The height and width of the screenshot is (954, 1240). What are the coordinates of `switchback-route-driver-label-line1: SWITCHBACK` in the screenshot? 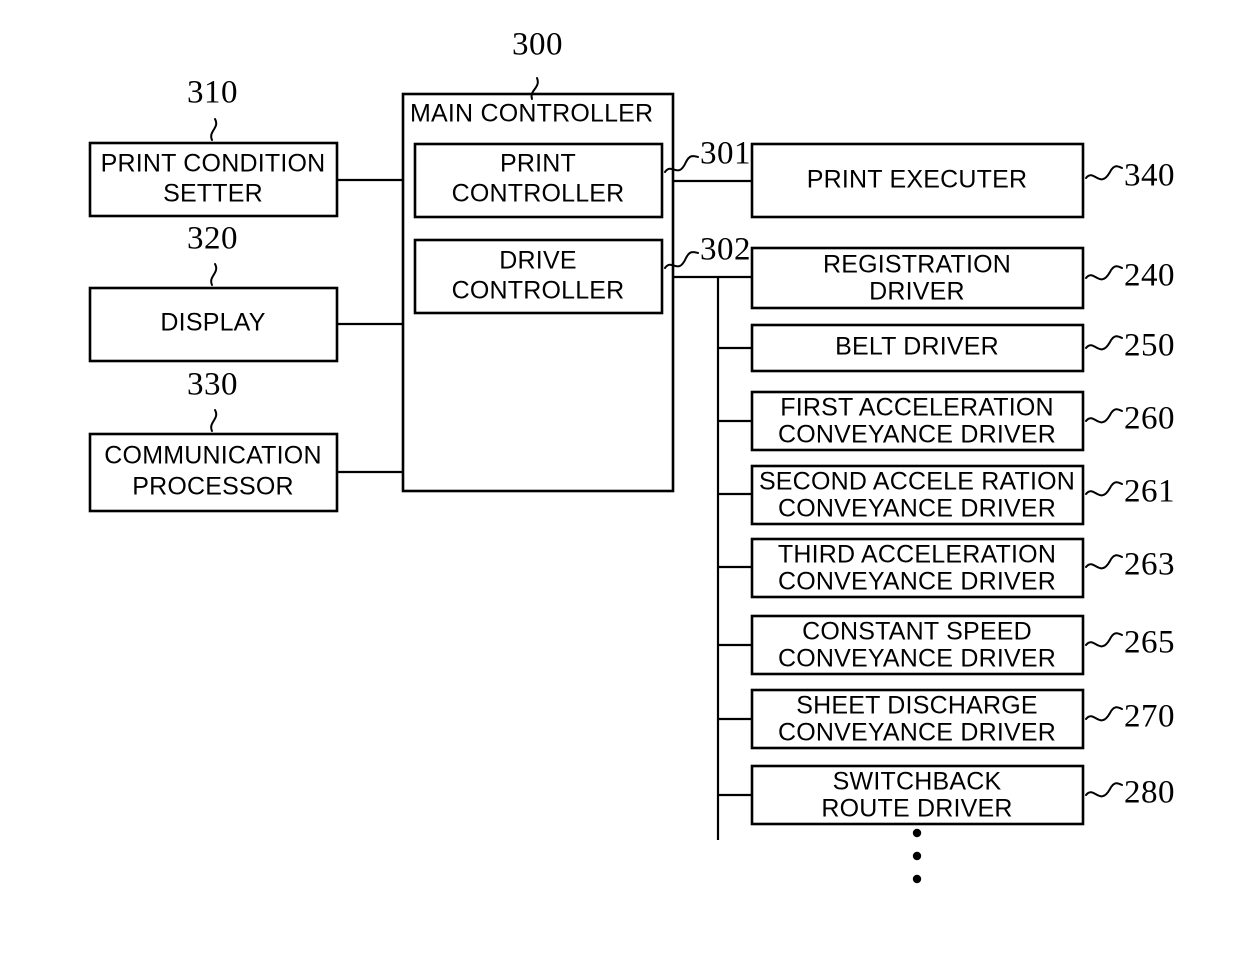 It's located at (917, 782).